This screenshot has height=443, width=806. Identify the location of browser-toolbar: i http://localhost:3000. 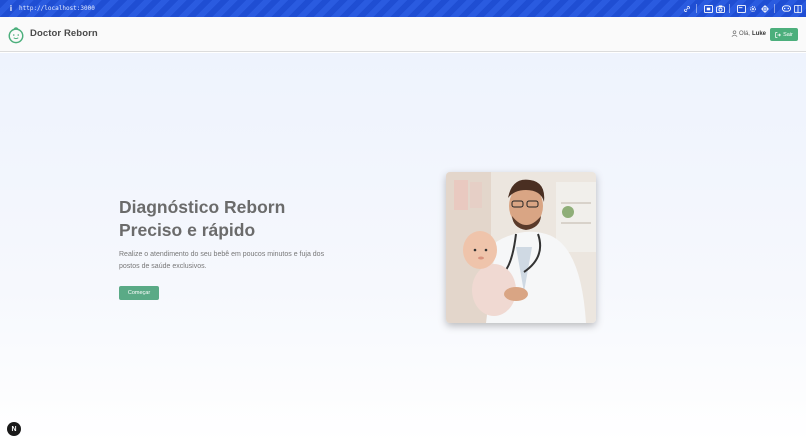
(403, 8).